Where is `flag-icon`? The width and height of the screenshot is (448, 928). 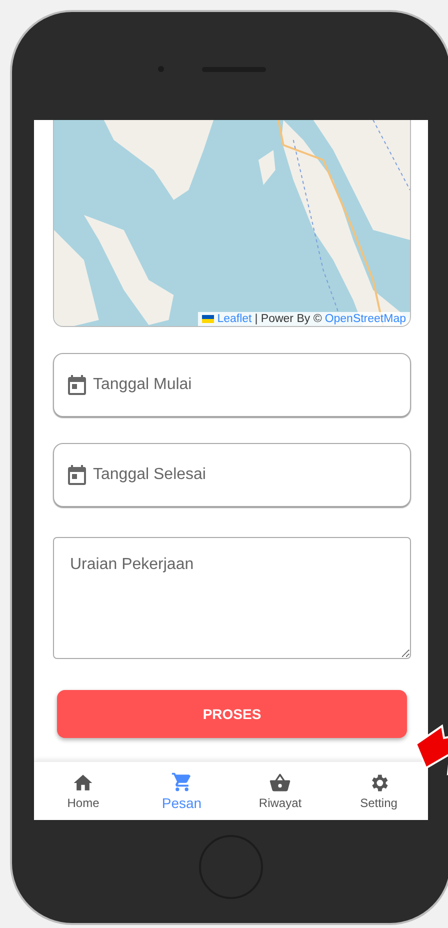
flag-icon is located at coordinates (208, 319).